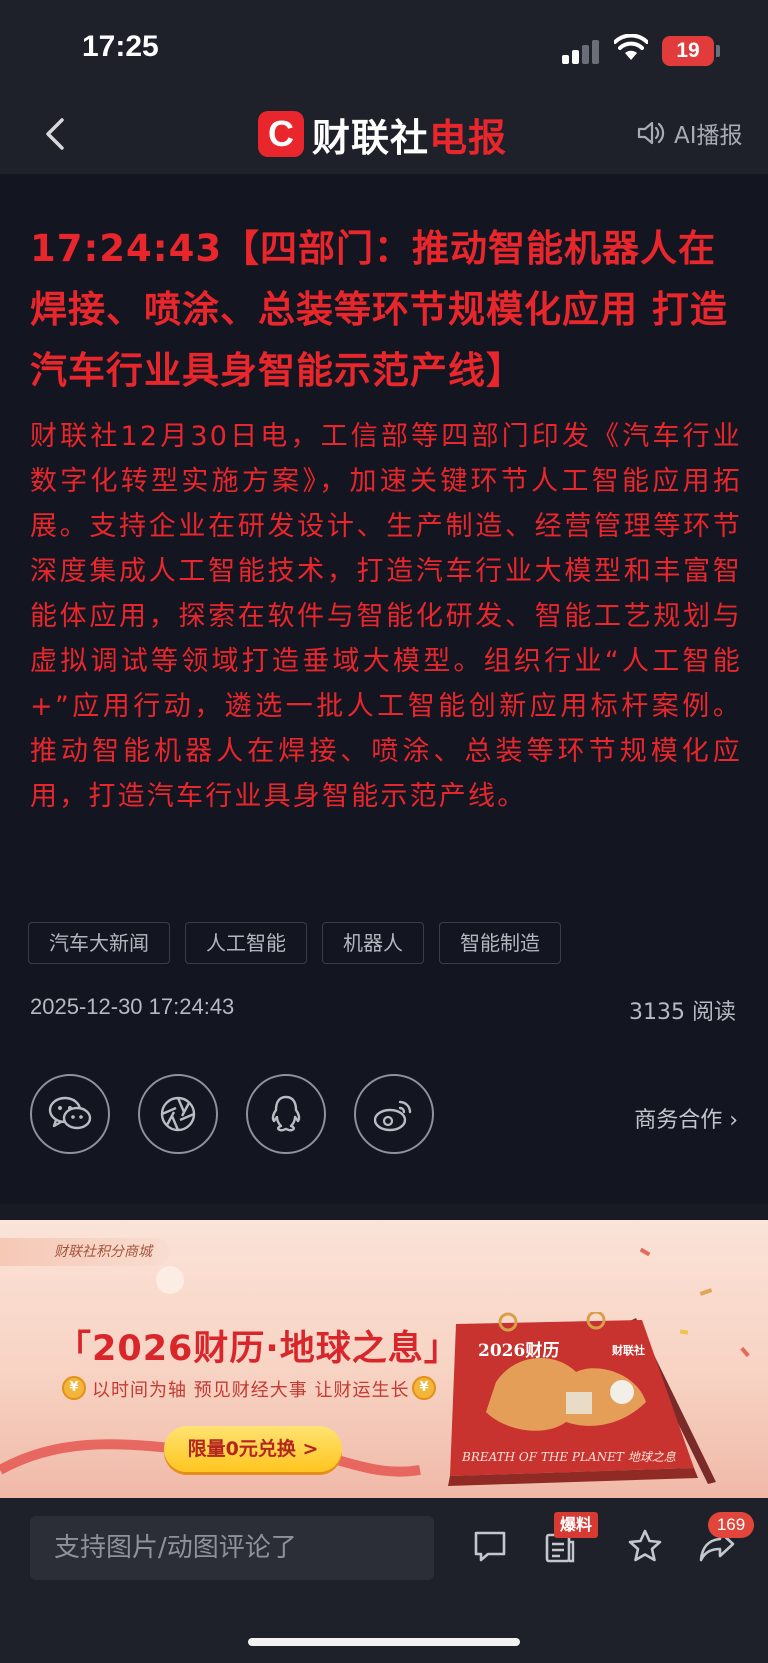 This screenshot has height=1663, width=768. What do you see at coordinates (120, 46) in the screenshot?
I see `status-time: 17:25` at bounding box center [120, 46].